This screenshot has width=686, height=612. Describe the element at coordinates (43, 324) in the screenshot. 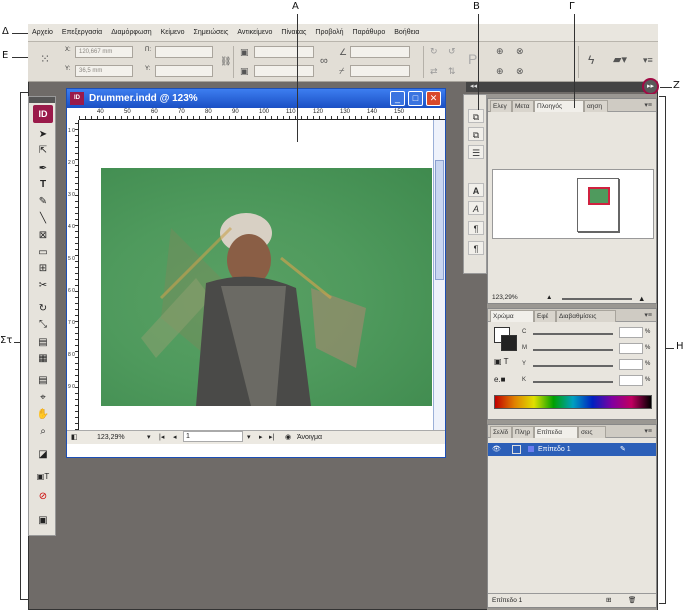

I see `scale-tool-icon: ⤡` at that location.